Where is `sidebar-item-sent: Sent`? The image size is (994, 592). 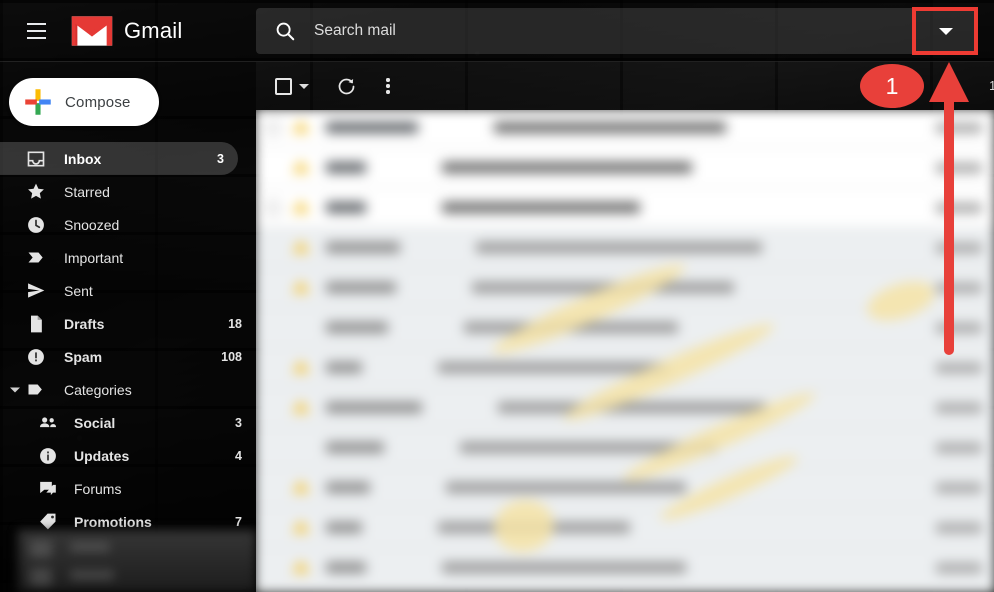
sidebar-item-sent: Sent is located at coordinates (128, 290).